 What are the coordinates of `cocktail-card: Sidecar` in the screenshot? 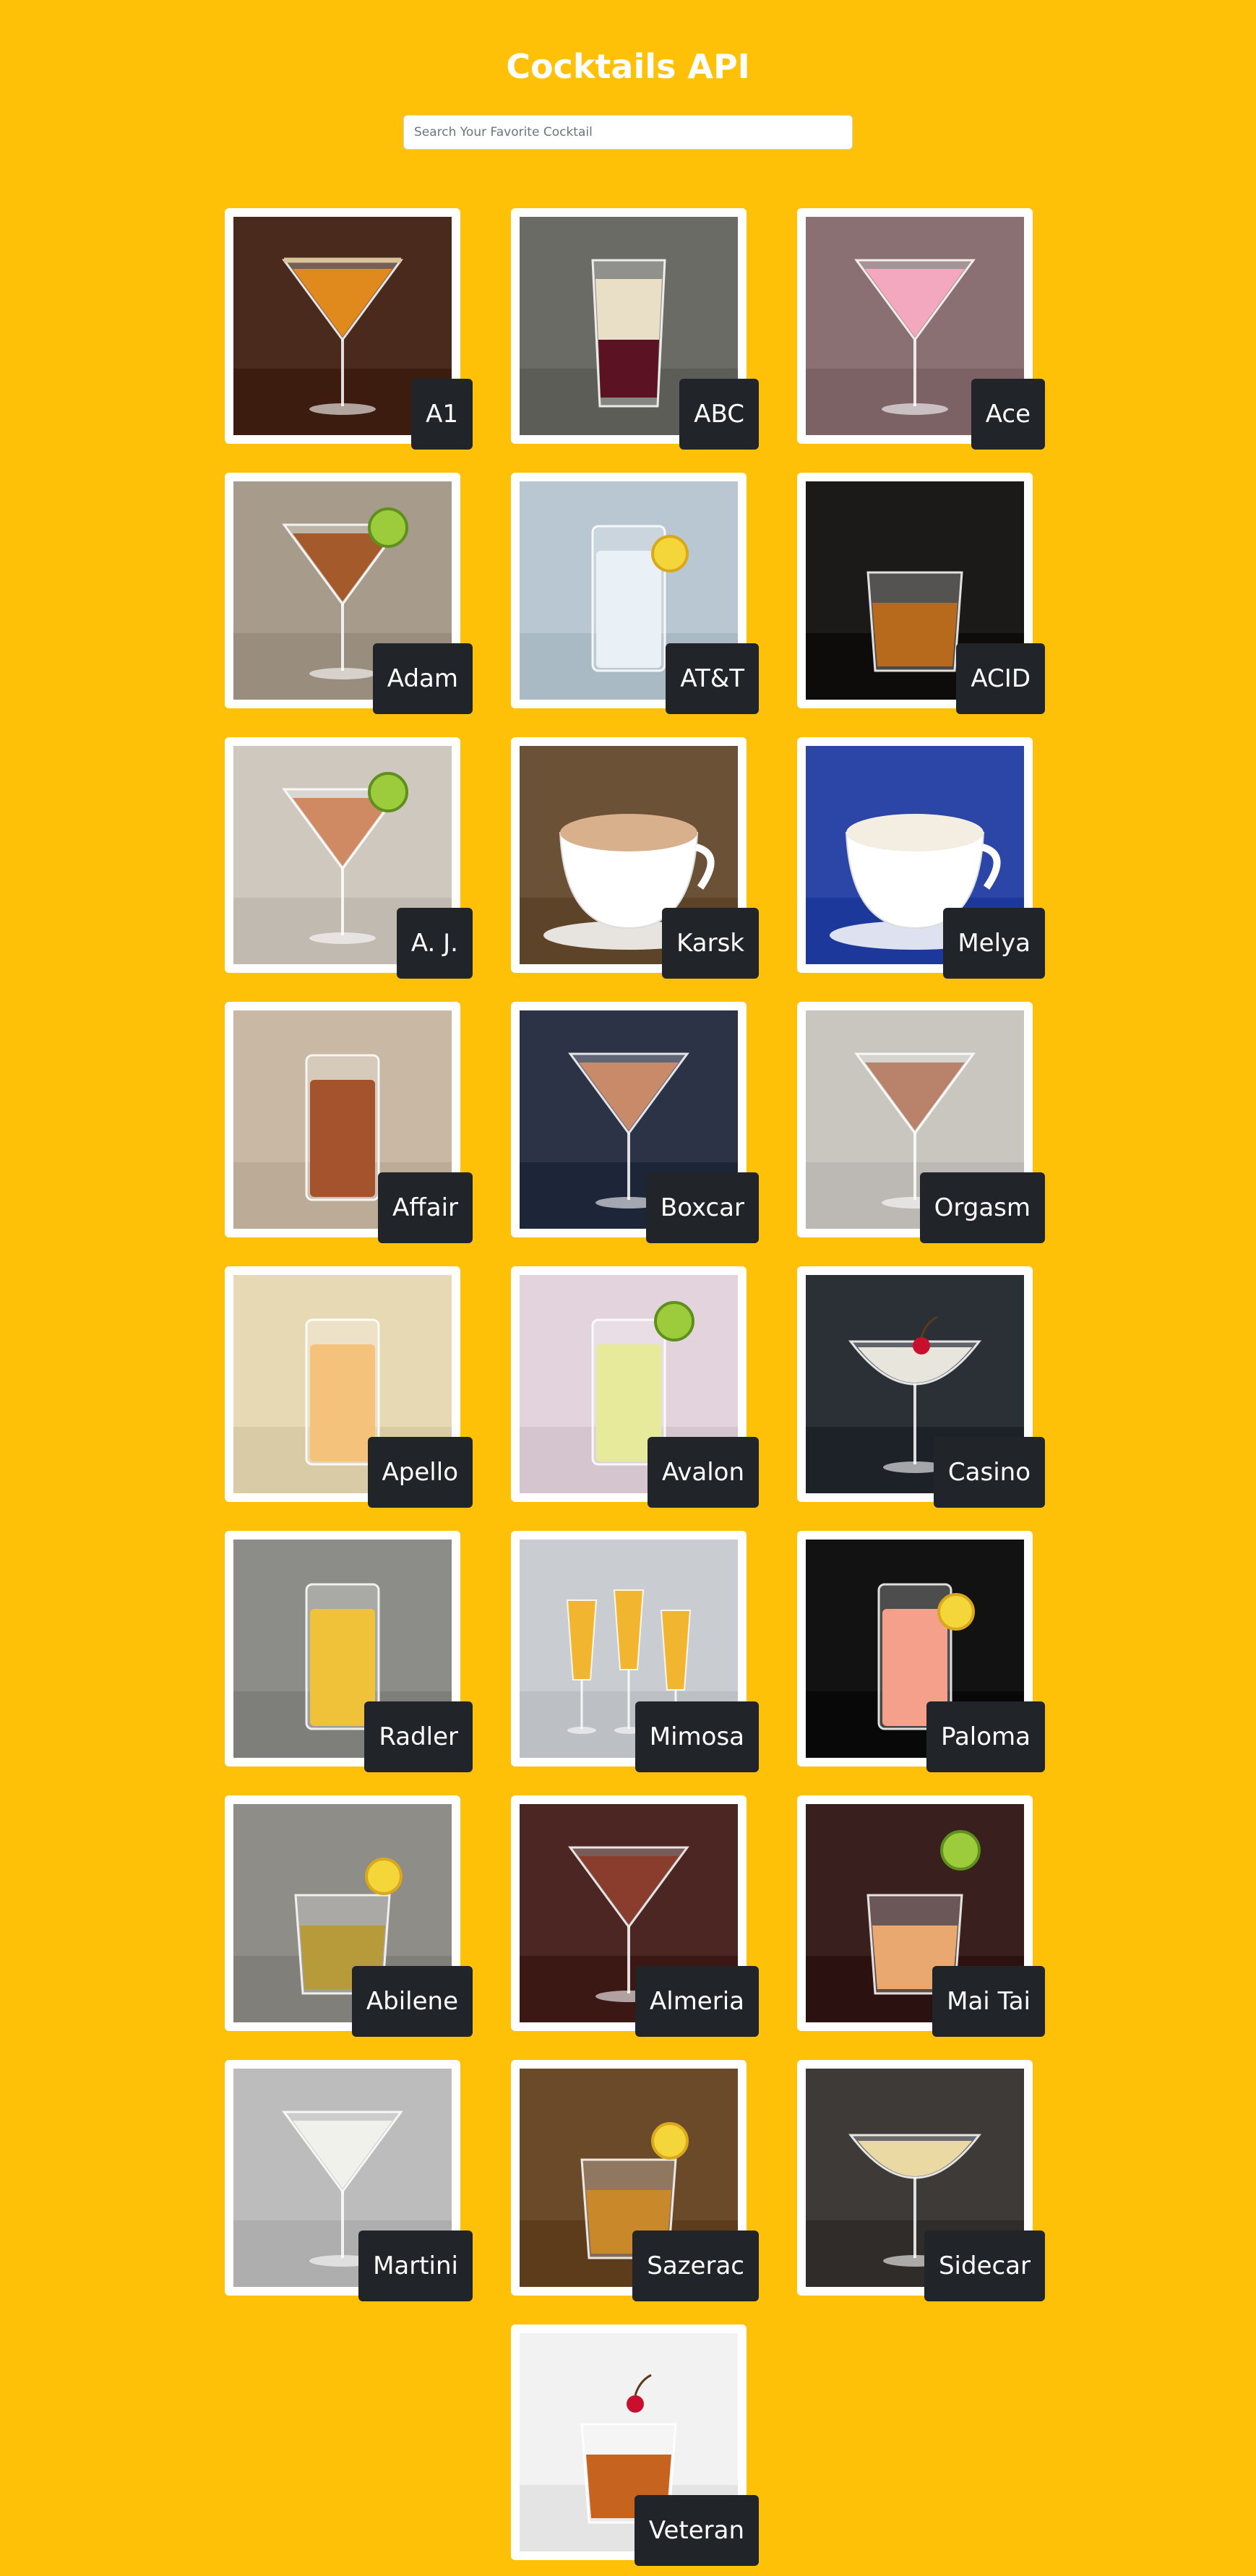 It's located at (921, 2181).